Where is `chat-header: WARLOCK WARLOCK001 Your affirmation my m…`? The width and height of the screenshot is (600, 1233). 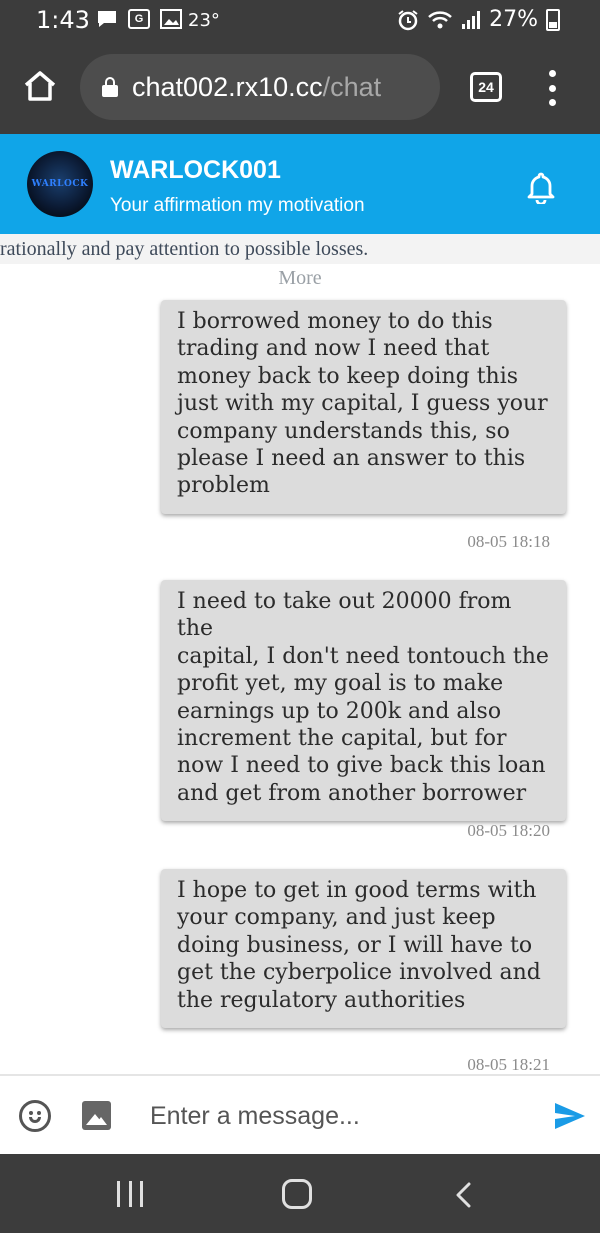
chat-header: WARLOCK WARLOCK001 Your affirmation my m… is located at coordinates (300, 184).